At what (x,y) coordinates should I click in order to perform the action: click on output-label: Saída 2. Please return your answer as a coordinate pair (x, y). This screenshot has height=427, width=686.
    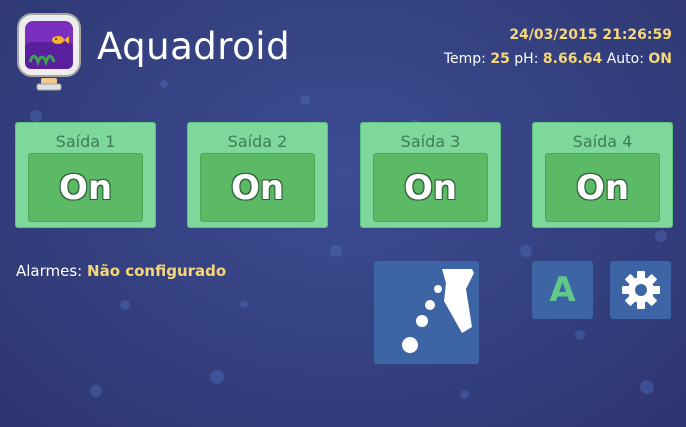
    Looking at the image, I should click on (257, 141).